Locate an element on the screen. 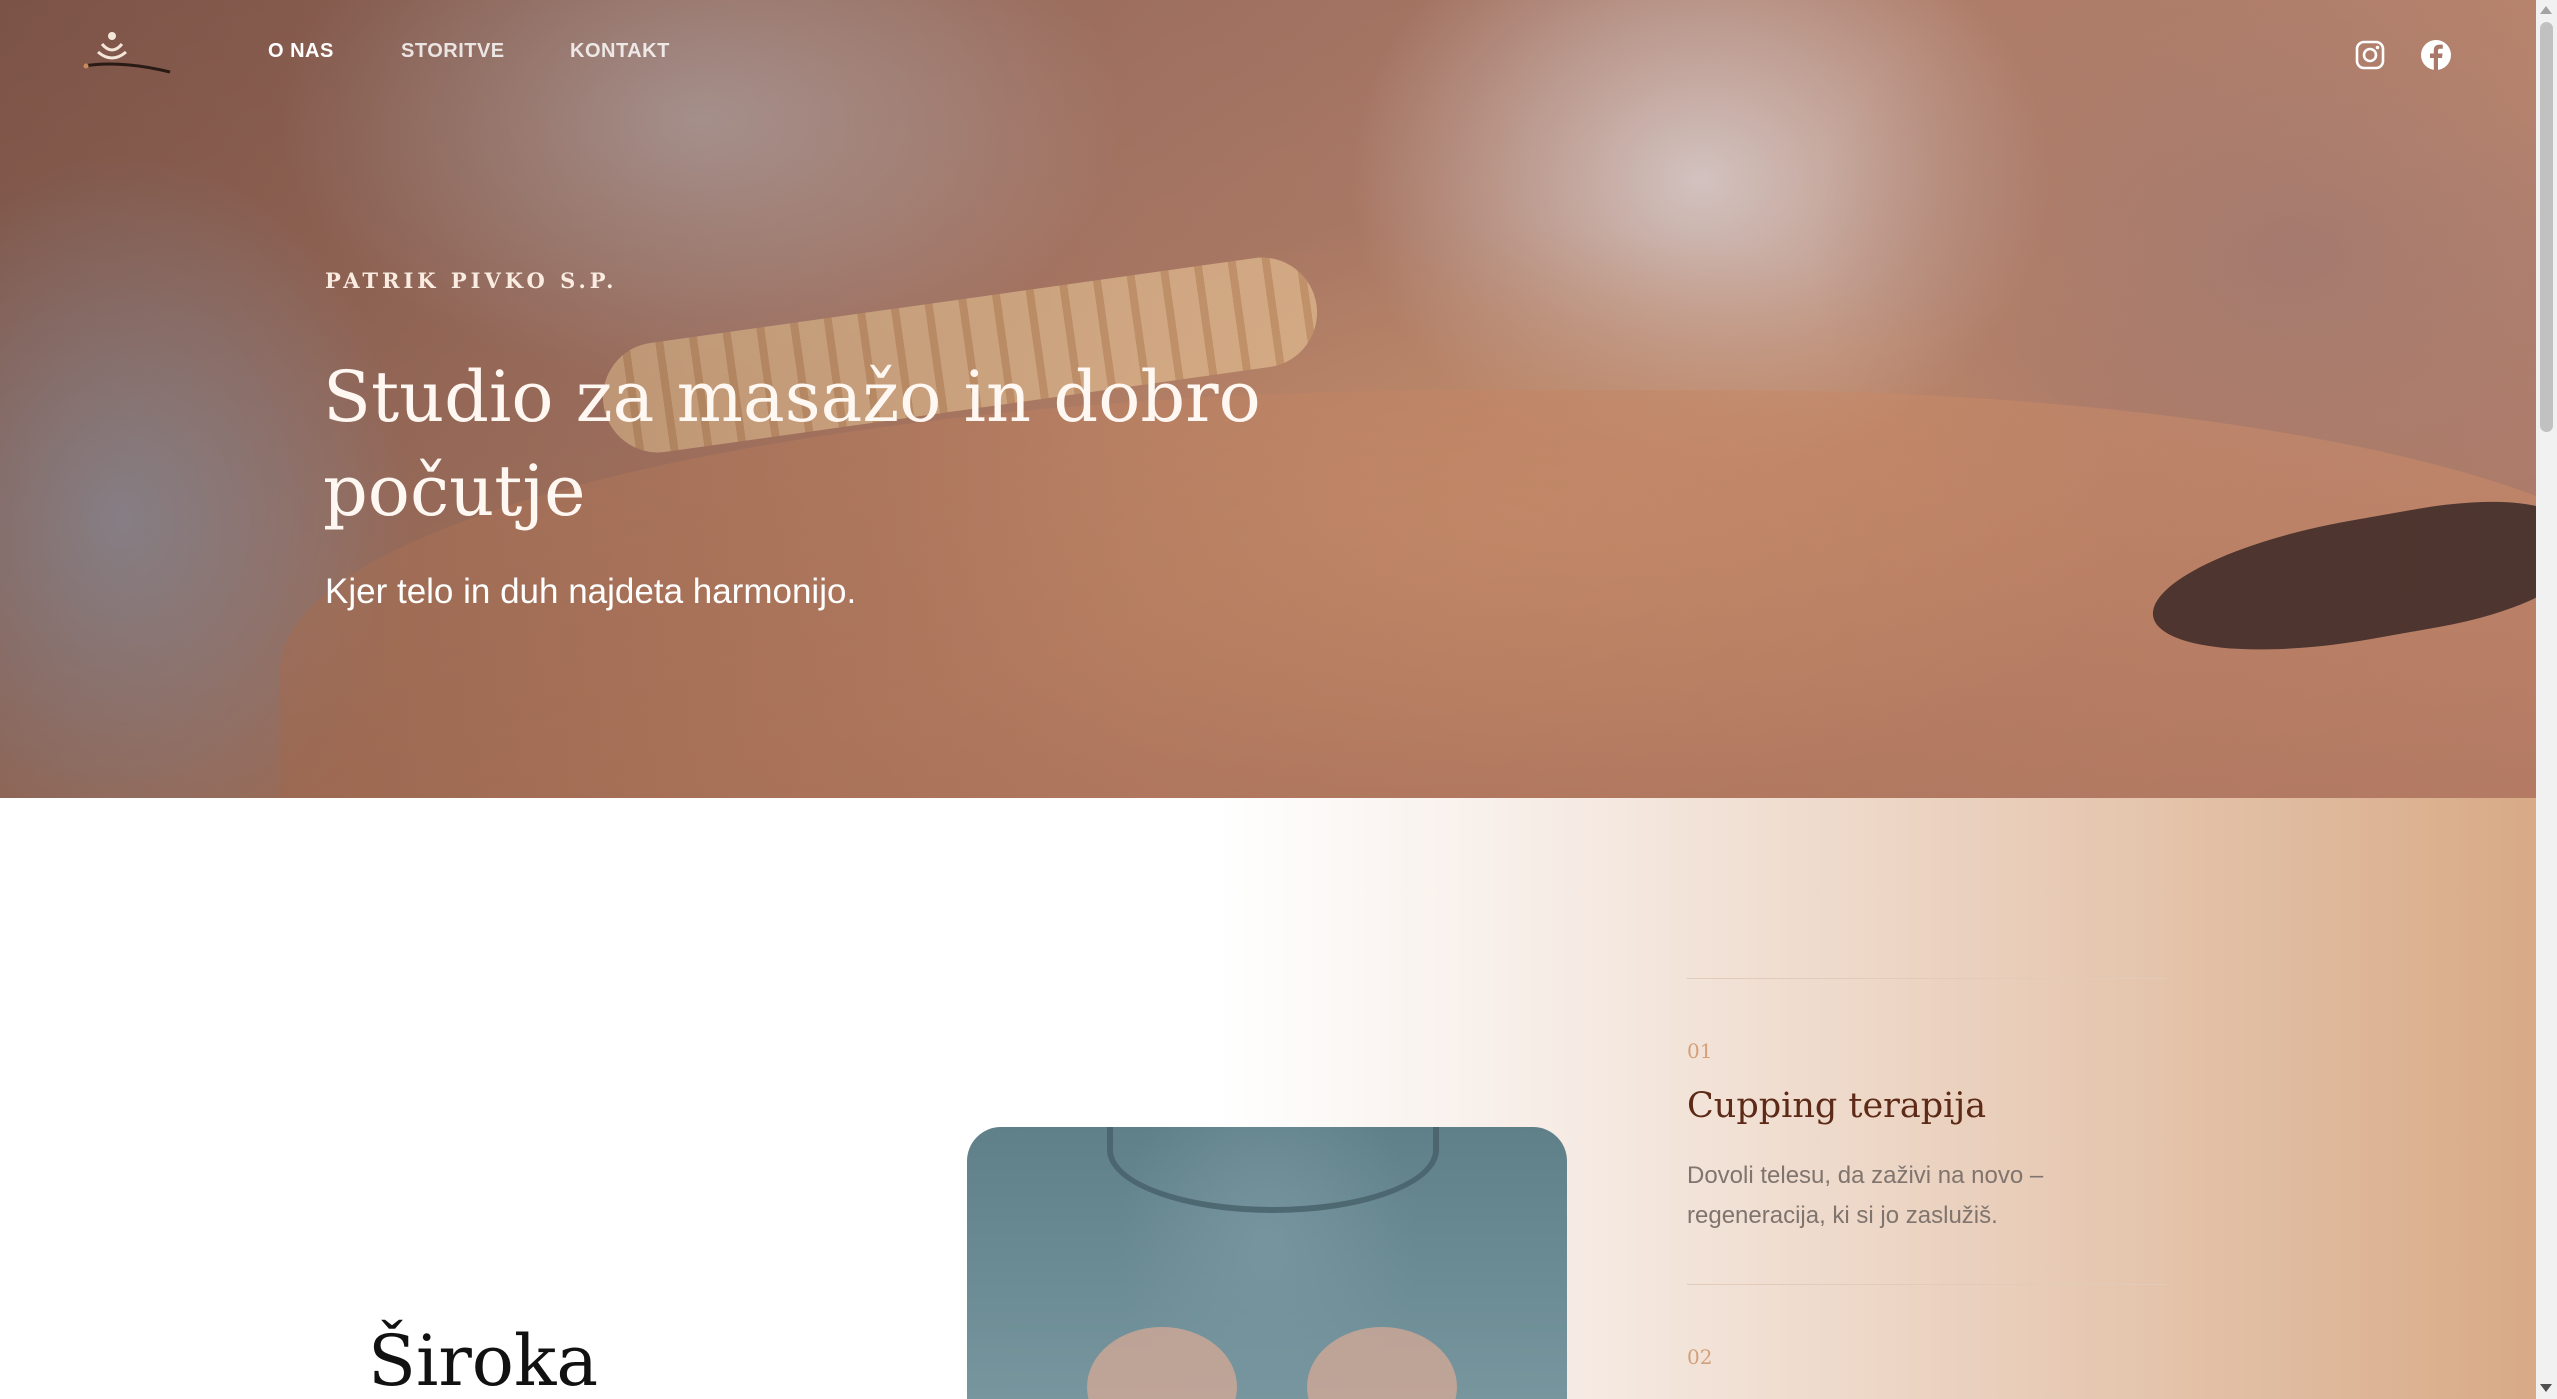 This screenshot has width=2557, height=1399. main-nav: O NAS STORITVE KONTAKT is located at coordinates (1268, 55).